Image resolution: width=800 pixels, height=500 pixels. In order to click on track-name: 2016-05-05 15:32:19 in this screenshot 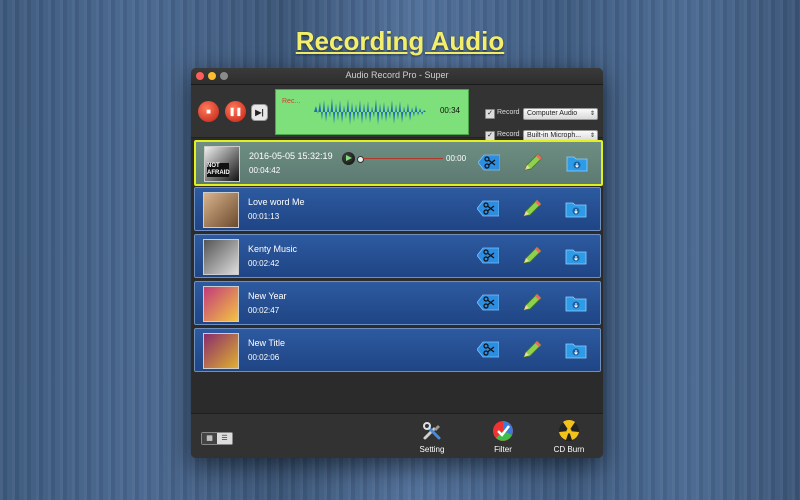, I will do `click(291, 156)`.